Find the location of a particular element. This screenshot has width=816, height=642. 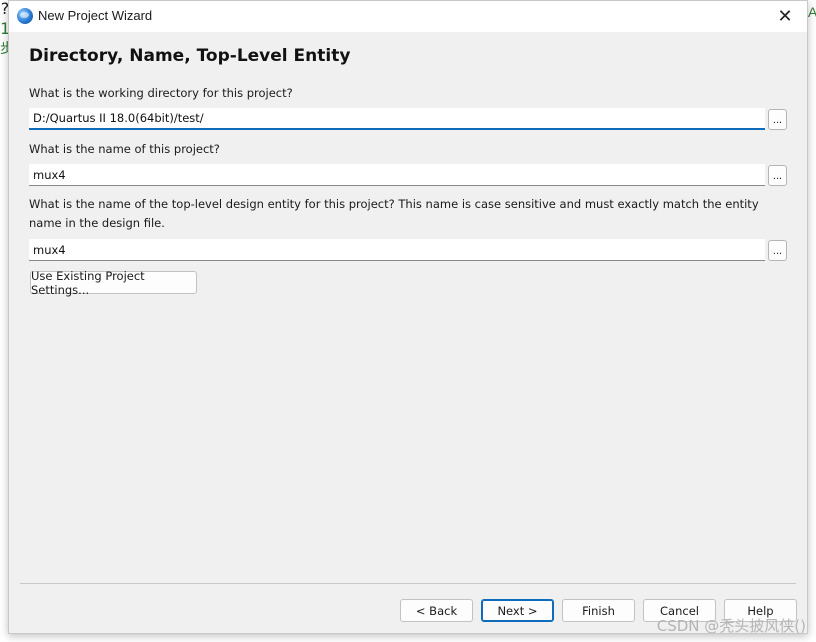

quartus-app-icon is located at coordinates (25, 16).